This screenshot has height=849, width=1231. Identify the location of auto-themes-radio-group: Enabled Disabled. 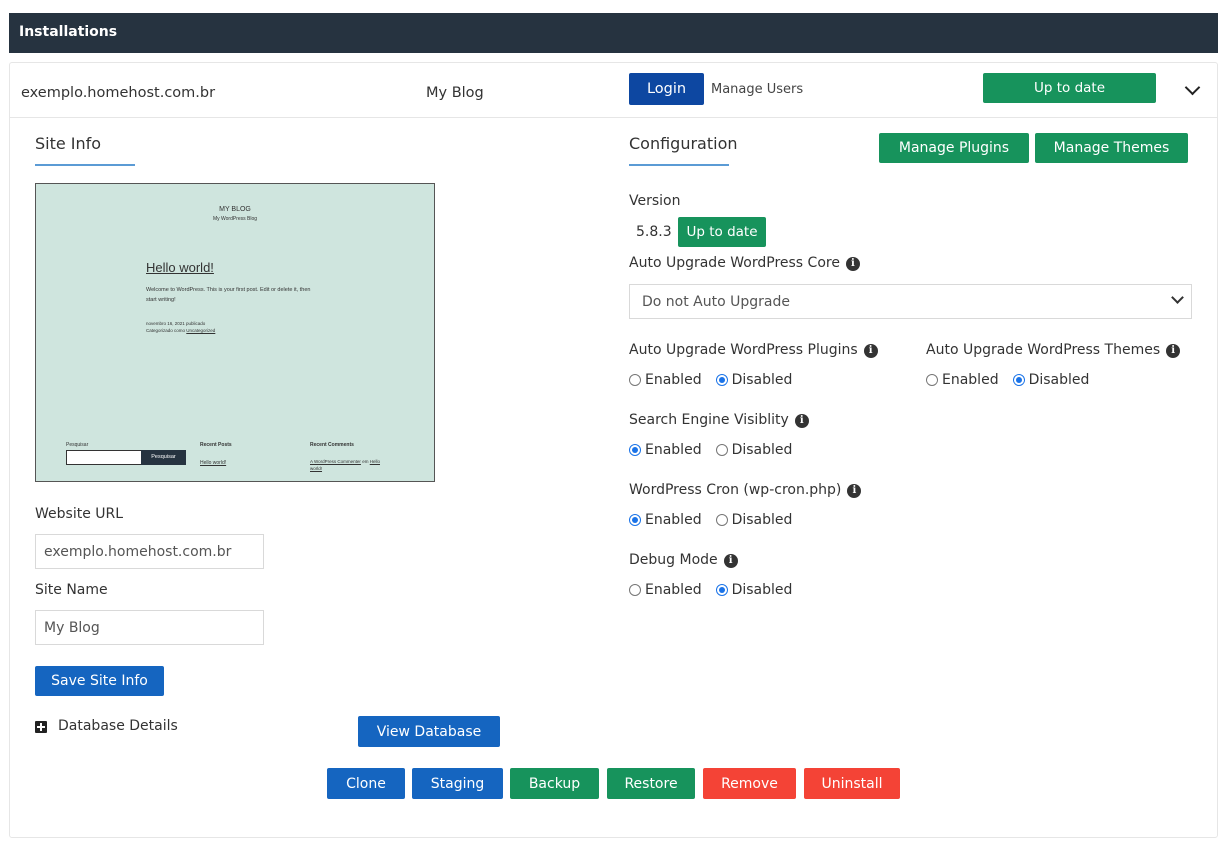
(1014, 380).